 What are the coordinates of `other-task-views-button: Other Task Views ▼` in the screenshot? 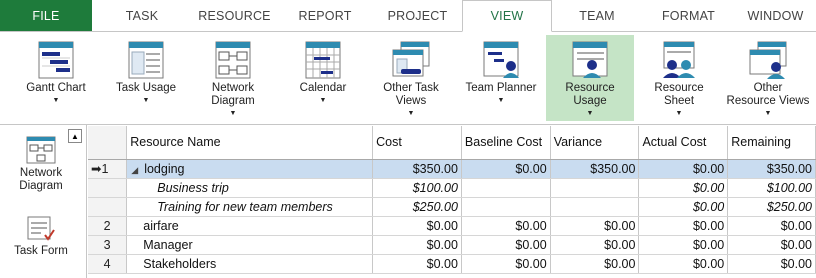 It's located at (411, 78).